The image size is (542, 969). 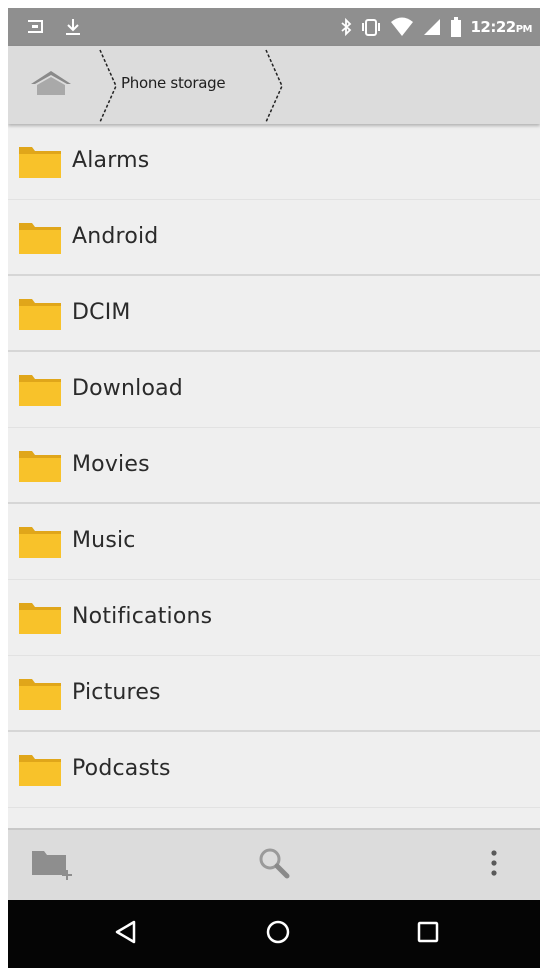 I want to click on home-icon, so click(x=51, y=85).